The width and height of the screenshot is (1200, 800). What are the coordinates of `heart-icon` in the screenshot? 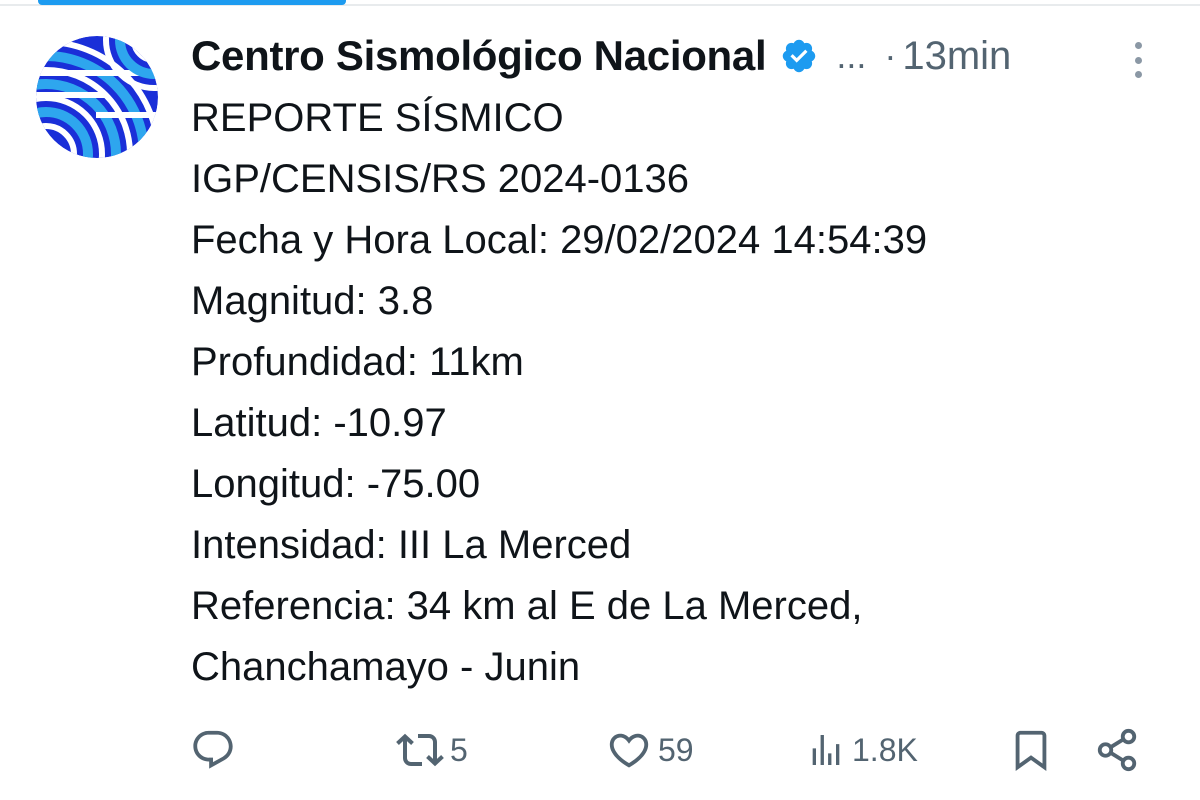 It's located at (629, 750).